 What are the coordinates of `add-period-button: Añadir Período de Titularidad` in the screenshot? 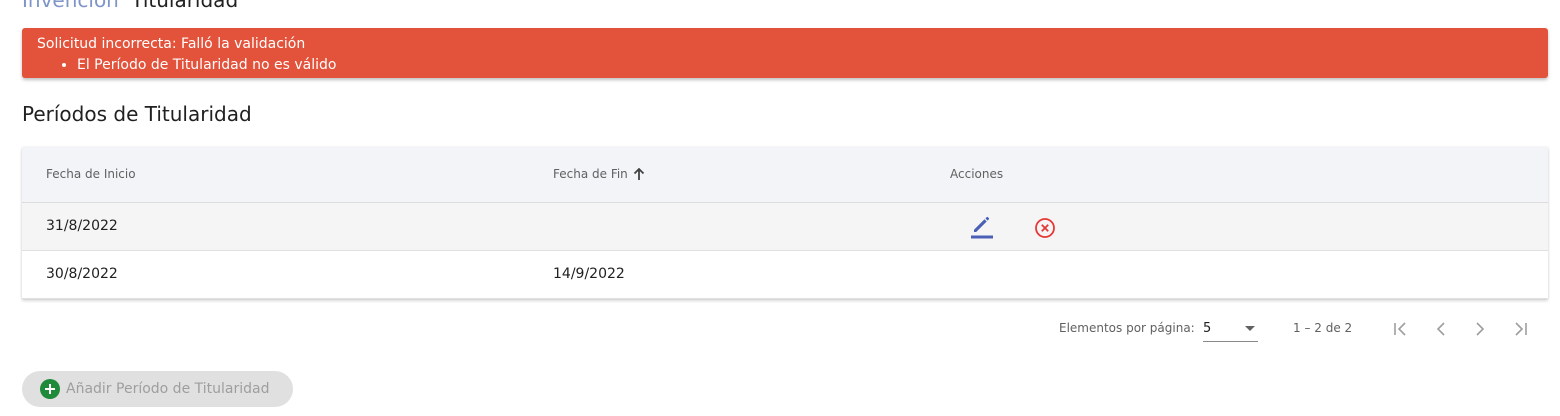 It's located at (157, 389).